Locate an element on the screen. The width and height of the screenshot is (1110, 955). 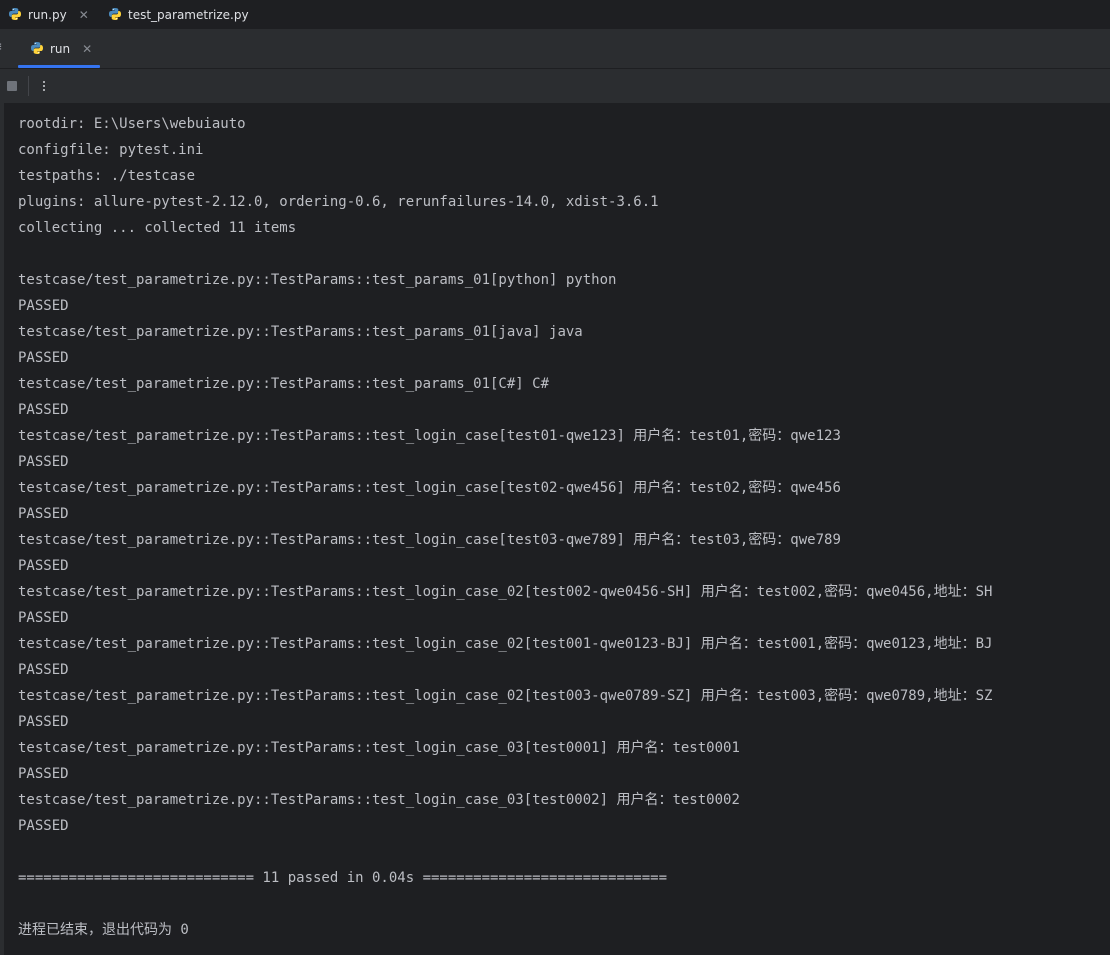
console-line: configfile: pytest.ini is located at coordinates (111, 150).